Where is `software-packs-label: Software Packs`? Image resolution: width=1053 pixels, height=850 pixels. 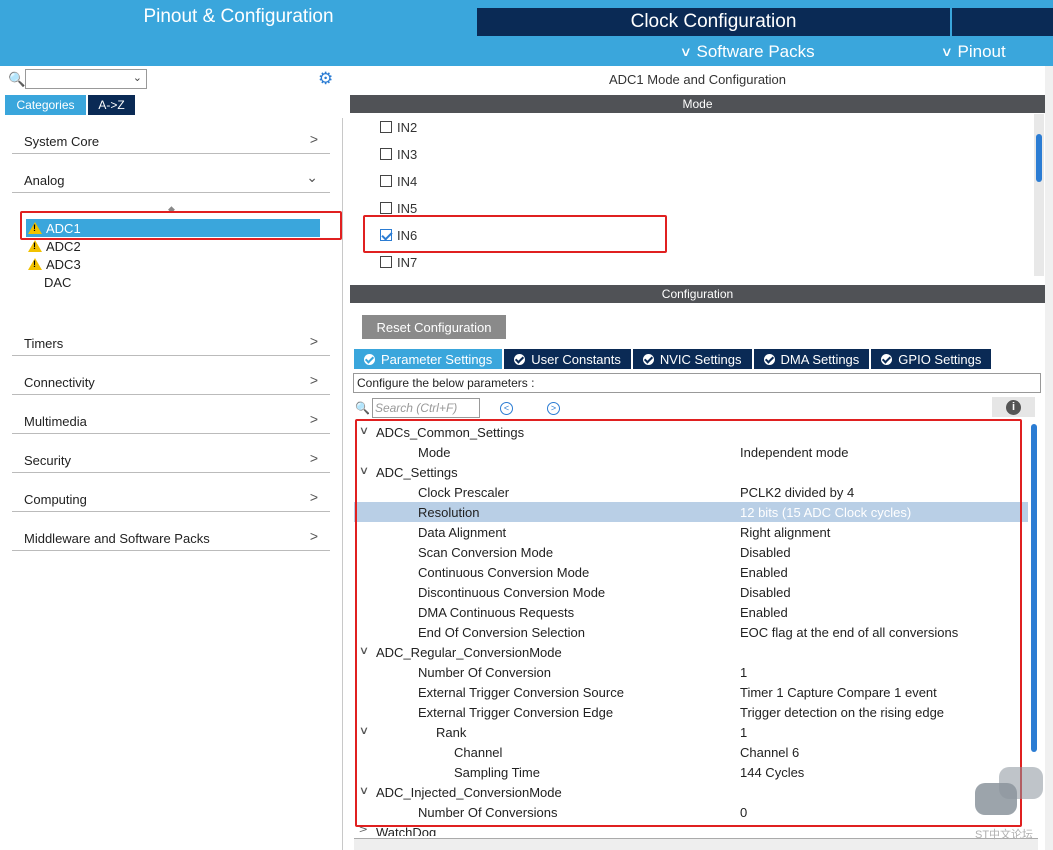 software-packs-label: Software Packs is located at coordinates (755, 51).